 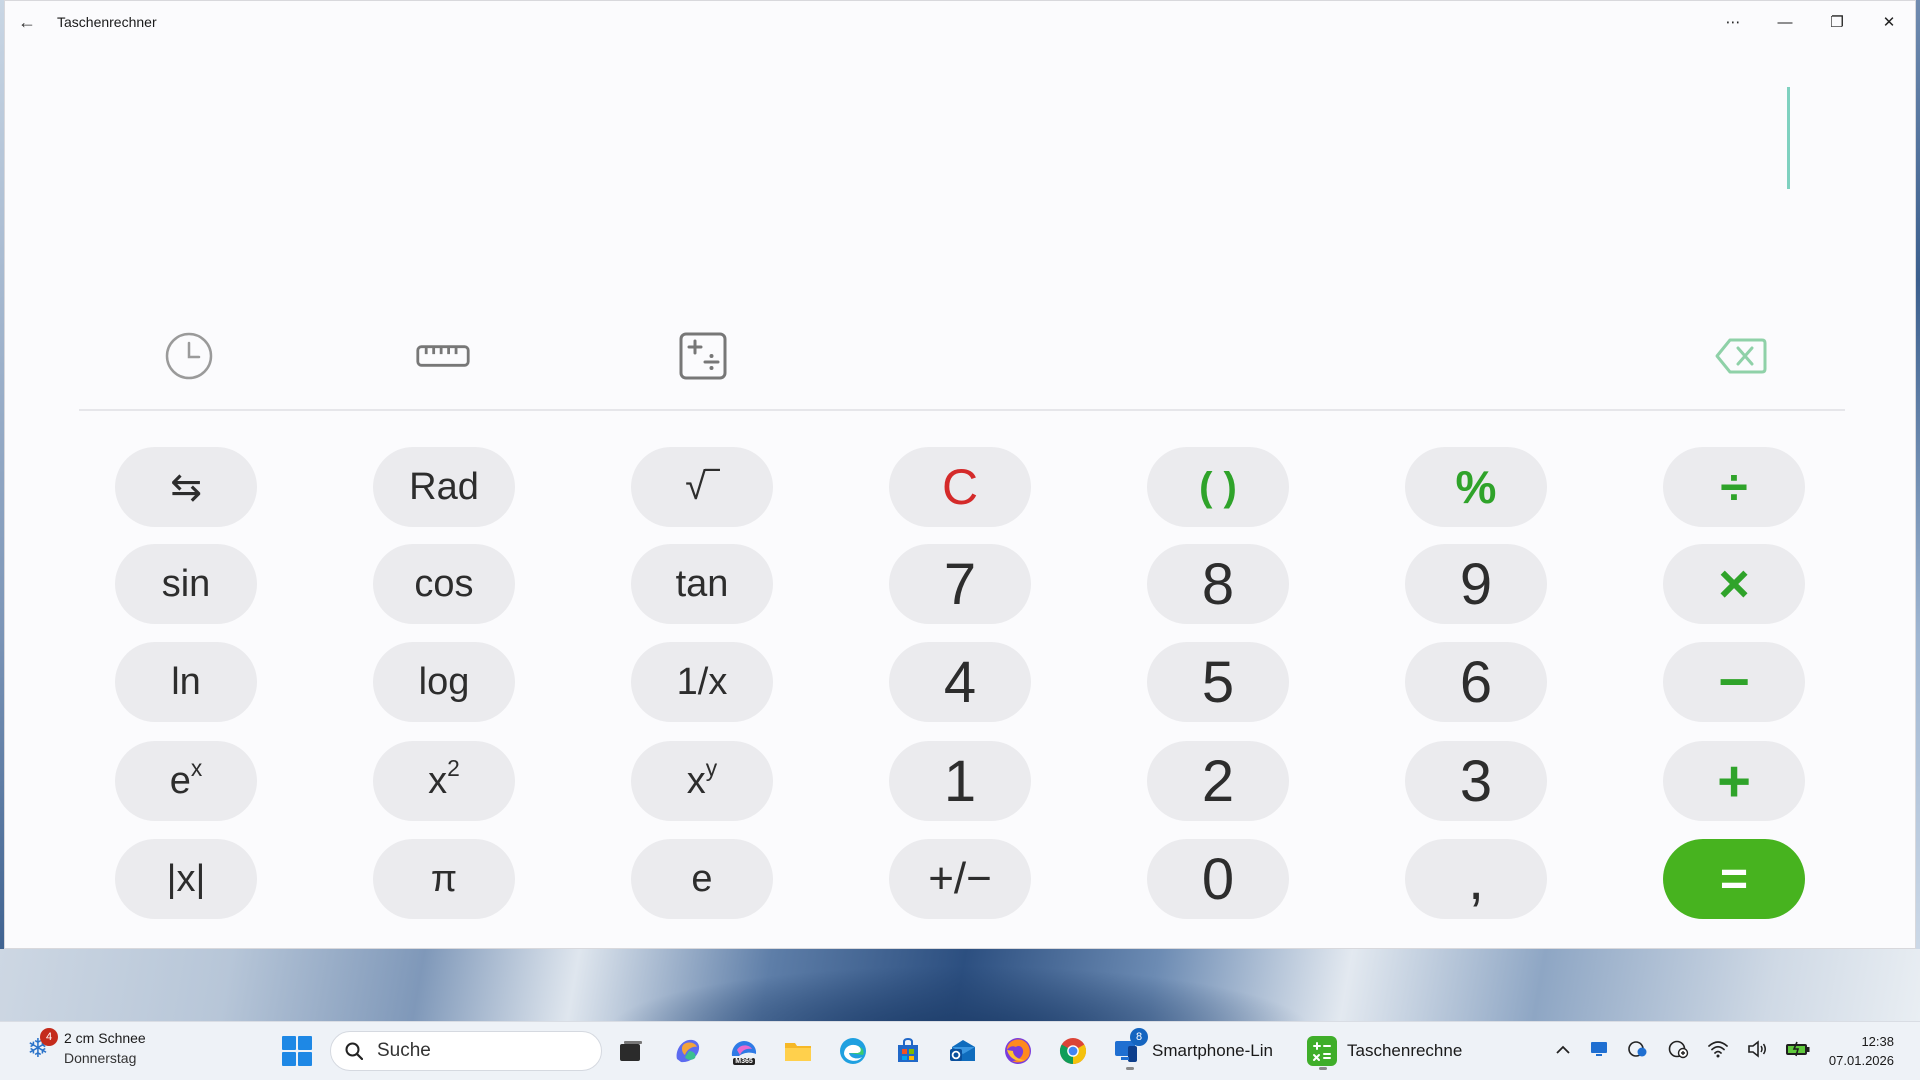 What do you see at coordinates (960, 879) in the screenshot?
I see `negate-button: +/−` at bounding box center [960, 879].